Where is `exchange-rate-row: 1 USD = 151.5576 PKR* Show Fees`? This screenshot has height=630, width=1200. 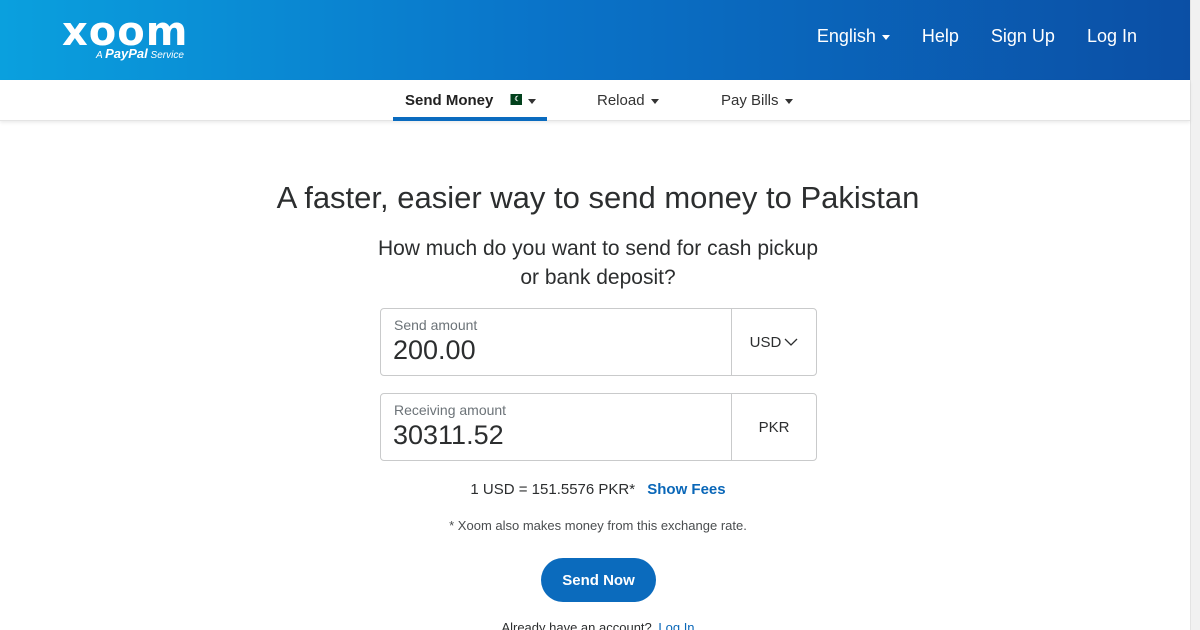 exchange-rate-row: 1 USD = 151.5576 PKR* Show Fees is located at coordinates (598, 489).